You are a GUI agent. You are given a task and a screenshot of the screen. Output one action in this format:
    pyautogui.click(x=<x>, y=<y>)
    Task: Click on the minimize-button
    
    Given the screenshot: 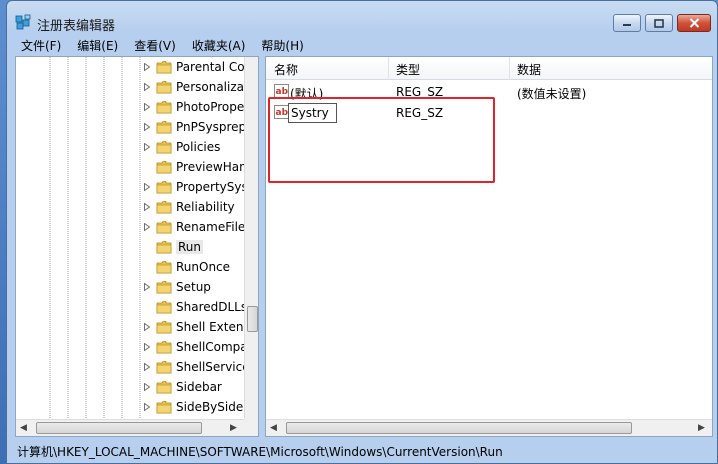 What is the action you would take?
    pyautogui.click(x=627, y=23)
    